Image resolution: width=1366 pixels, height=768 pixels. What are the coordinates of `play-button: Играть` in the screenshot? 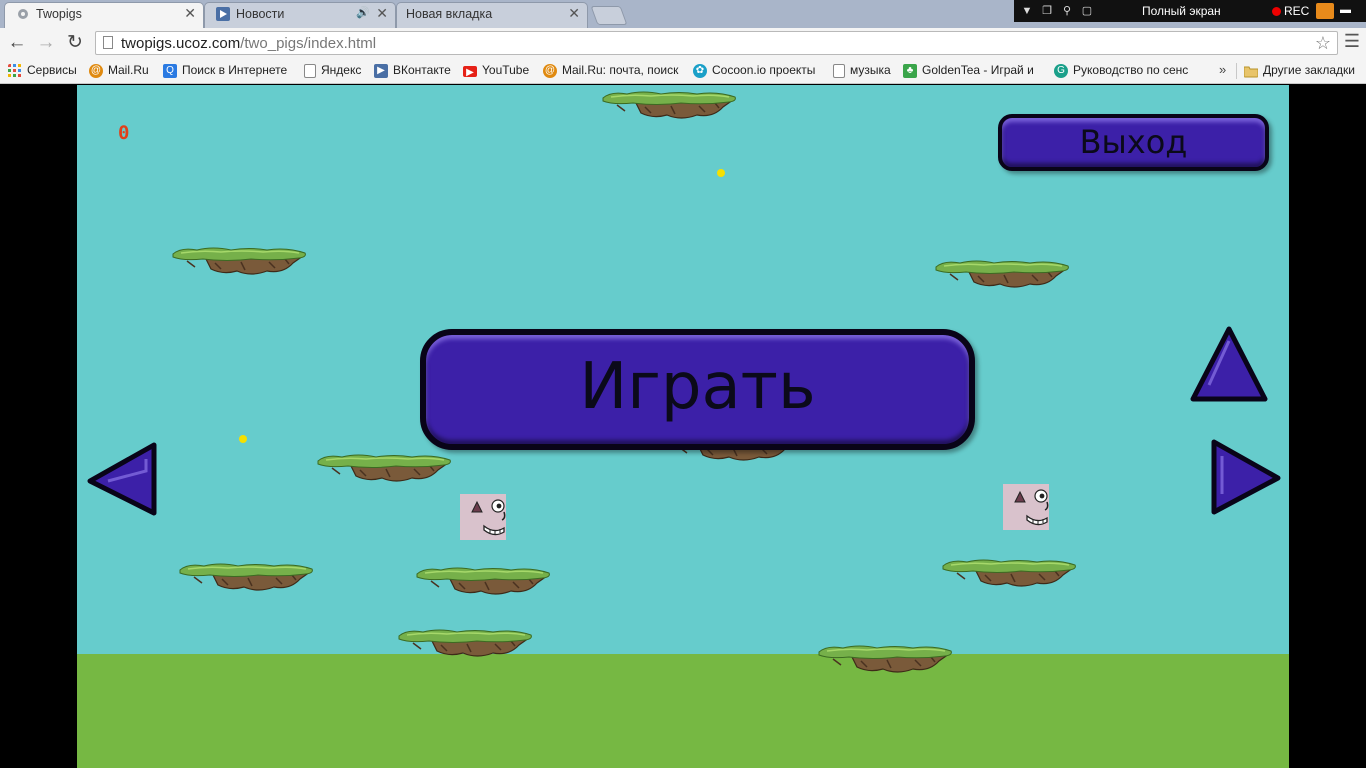 It's located at (697, 389).